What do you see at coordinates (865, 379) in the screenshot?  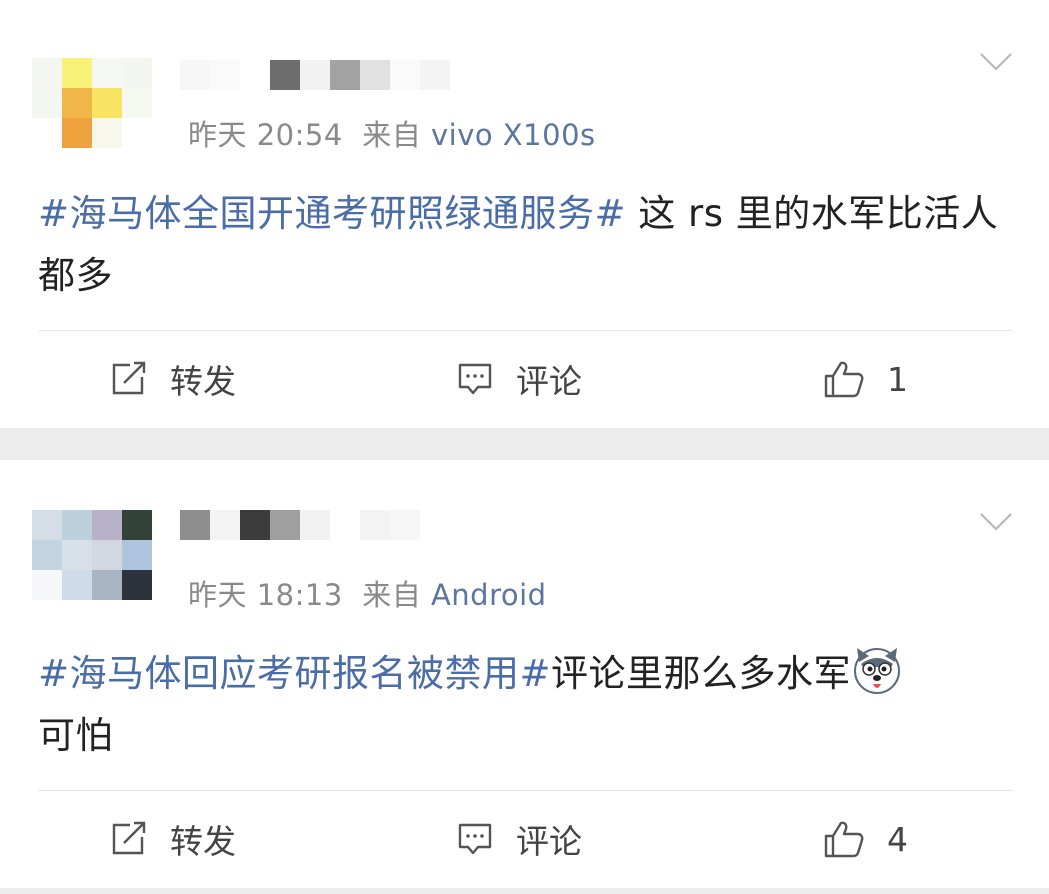 I see `like-button: 1` at bounding box center [865, 379].